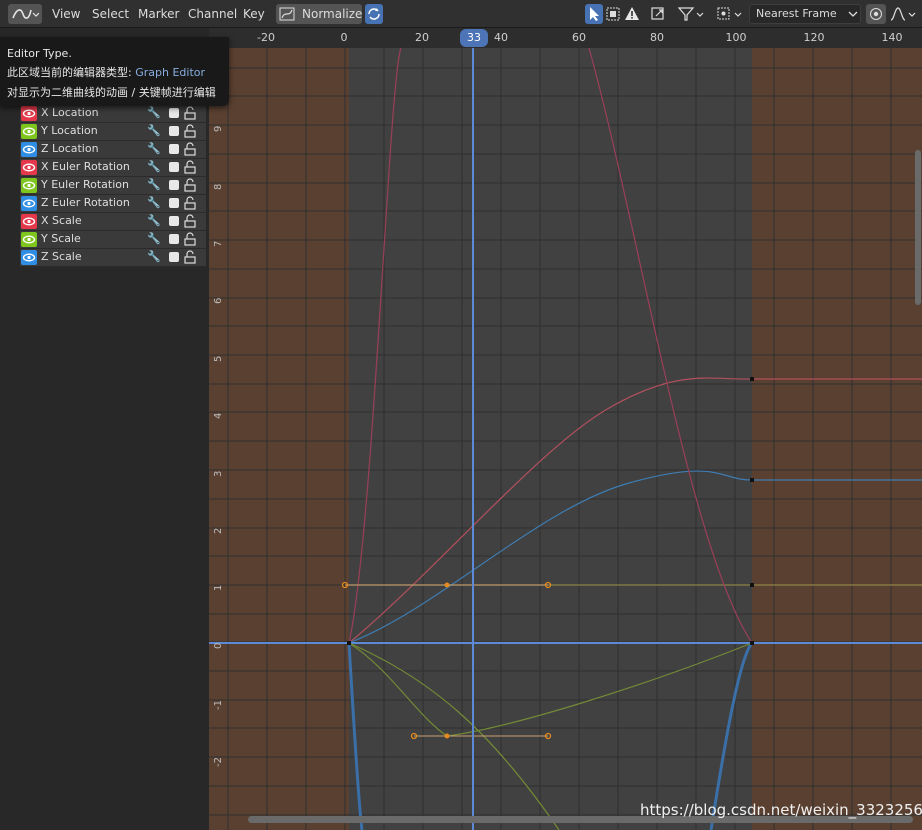 This screenshot has height=830, width=922. Describe the element at coordinates (691, 14) in the screenshot. I see `filter-dropdown` at that location.